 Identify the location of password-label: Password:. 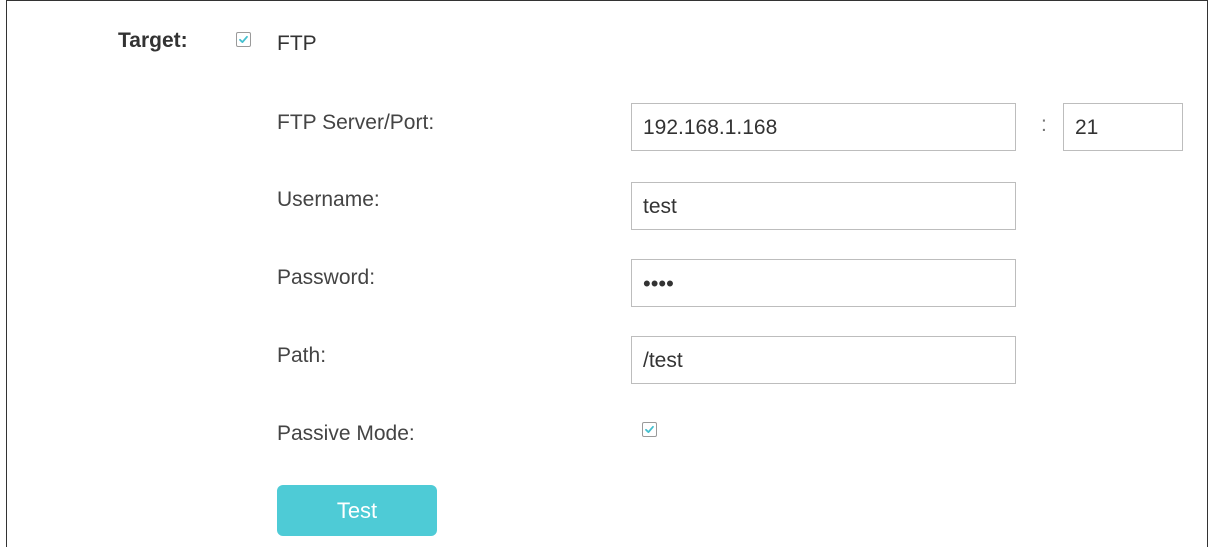
(326, 277).